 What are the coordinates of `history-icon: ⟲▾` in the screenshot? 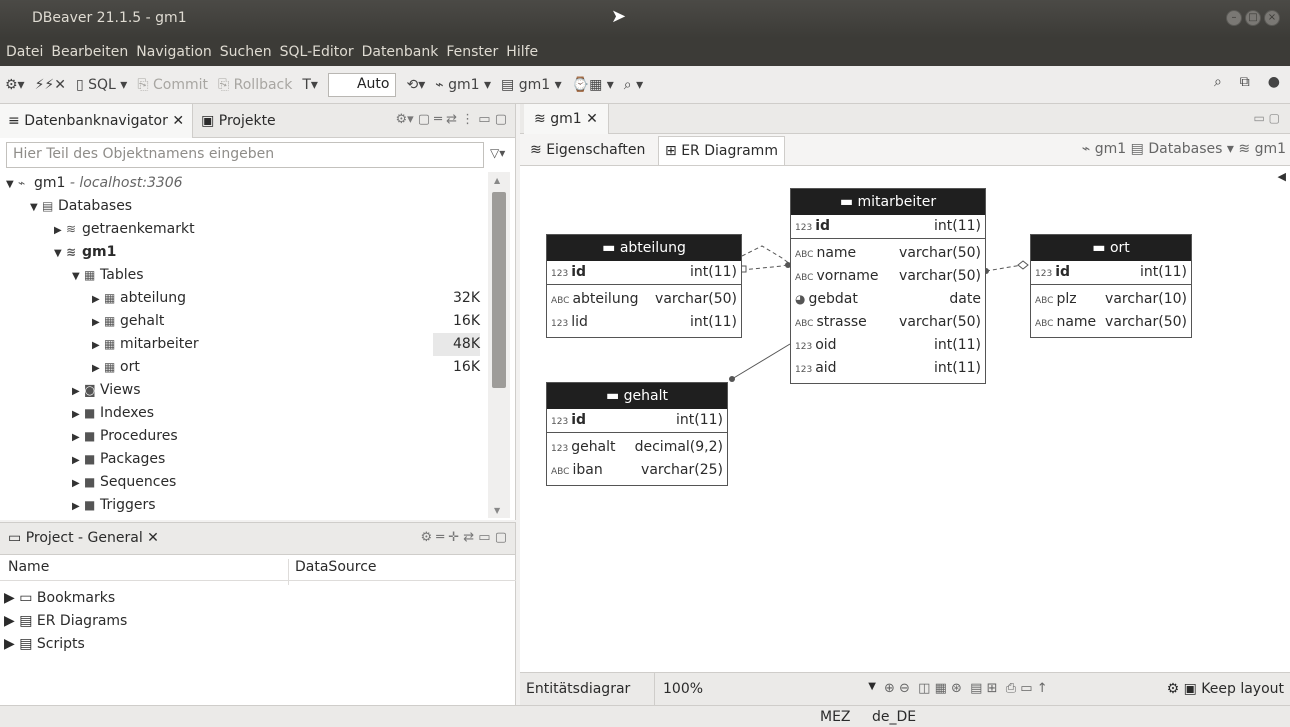 It's located at (415, 85).